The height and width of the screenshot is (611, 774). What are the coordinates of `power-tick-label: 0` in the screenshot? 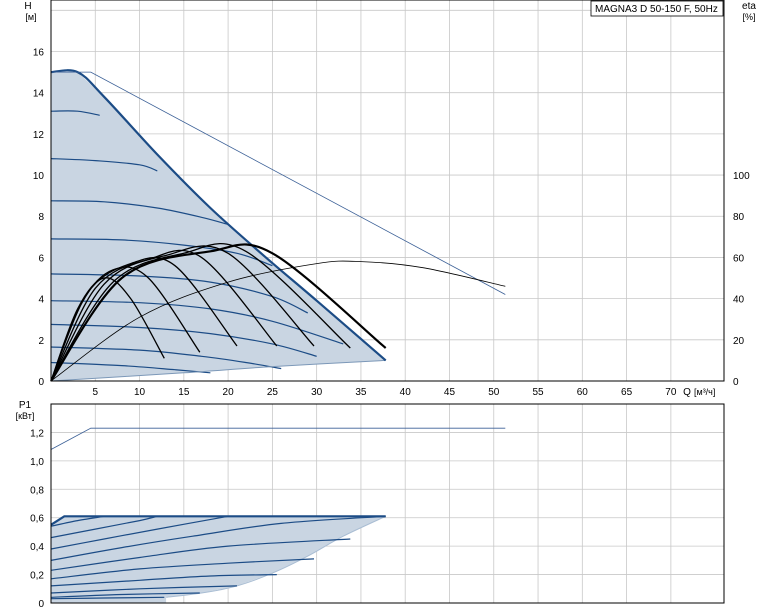 It's located at (41, 604).